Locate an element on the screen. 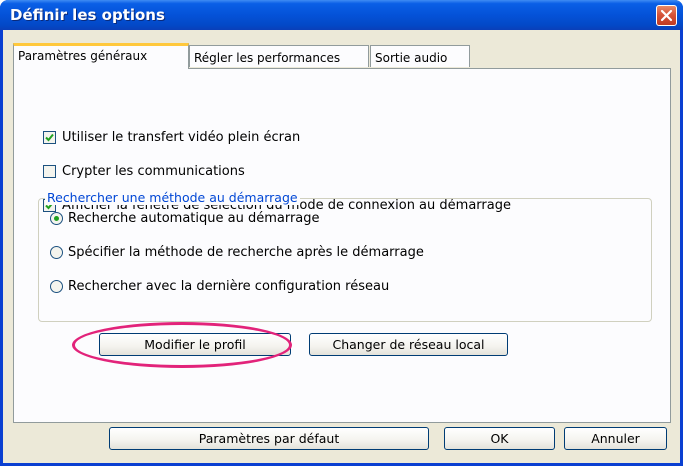  ok-button: OK is located at coordinates (499, 438).